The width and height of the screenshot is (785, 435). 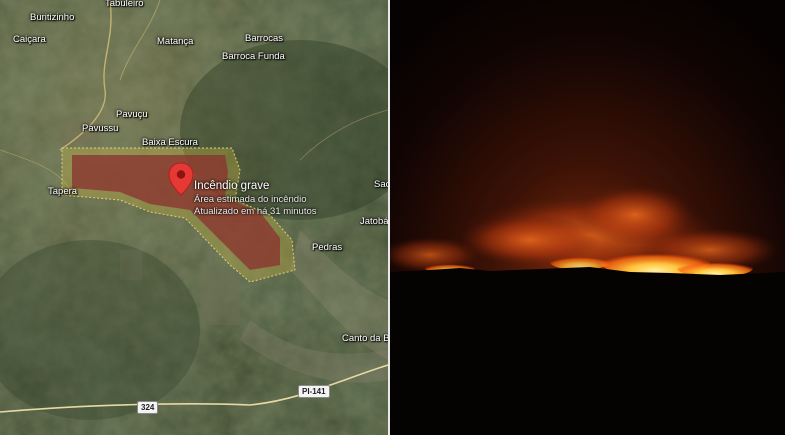 What do you see at coordinates (253, 56) in the screenshot?
I see `place-label: Barroca Funda` at bounding box center [253, 56].